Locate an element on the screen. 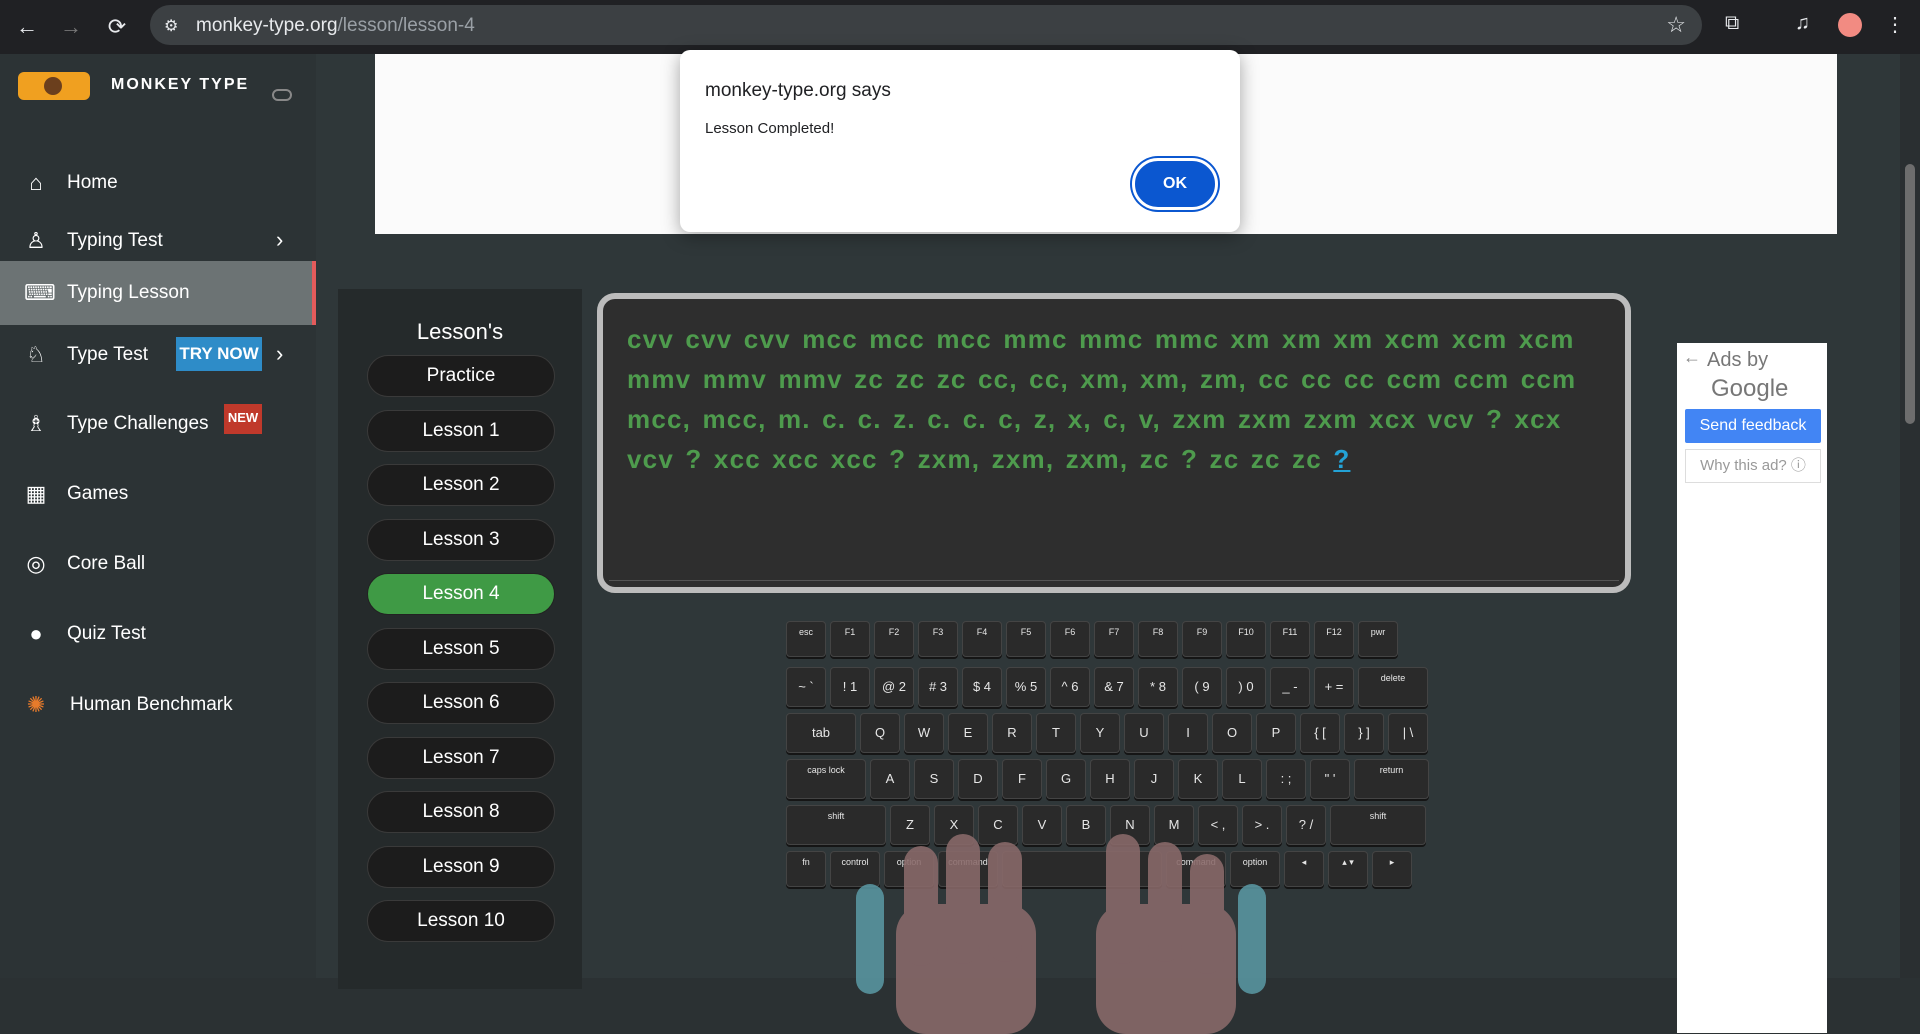 This screenshot has height=1034, width=1920. key-fn: fn is located at coordinates (806, 869).